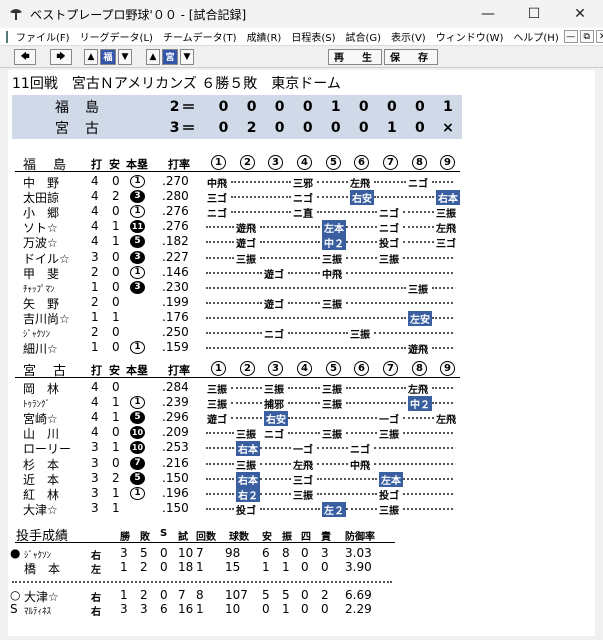 The width and height of the screenshot is (603, 640). What do you see at coordinates (301, 418) in the screenshot?
I see `player-row: 宮崎☆ 4 1 5.296 遊ゴ 右安 一ゴ 左飛` at bounding box center [301, 418].